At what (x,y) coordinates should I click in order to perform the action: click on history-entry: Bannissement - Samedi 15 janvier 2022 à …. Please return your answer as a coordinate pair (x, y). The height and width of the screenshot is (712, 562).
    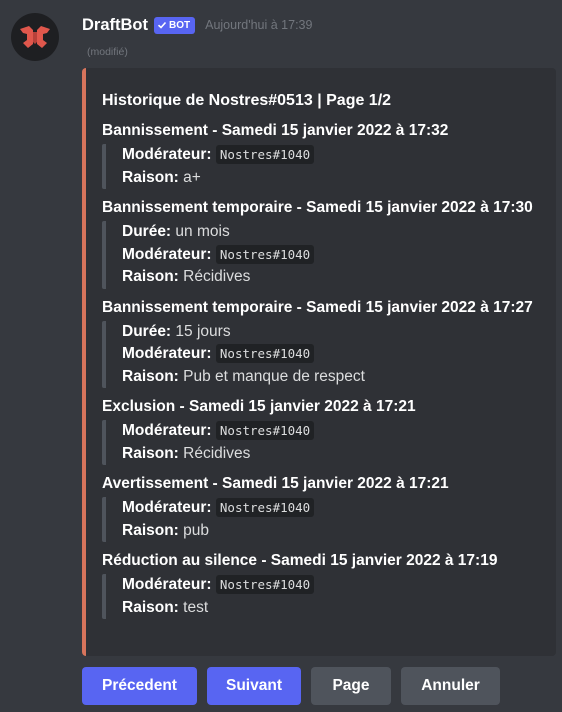
    Looking at the image, I should click on (322, 155).